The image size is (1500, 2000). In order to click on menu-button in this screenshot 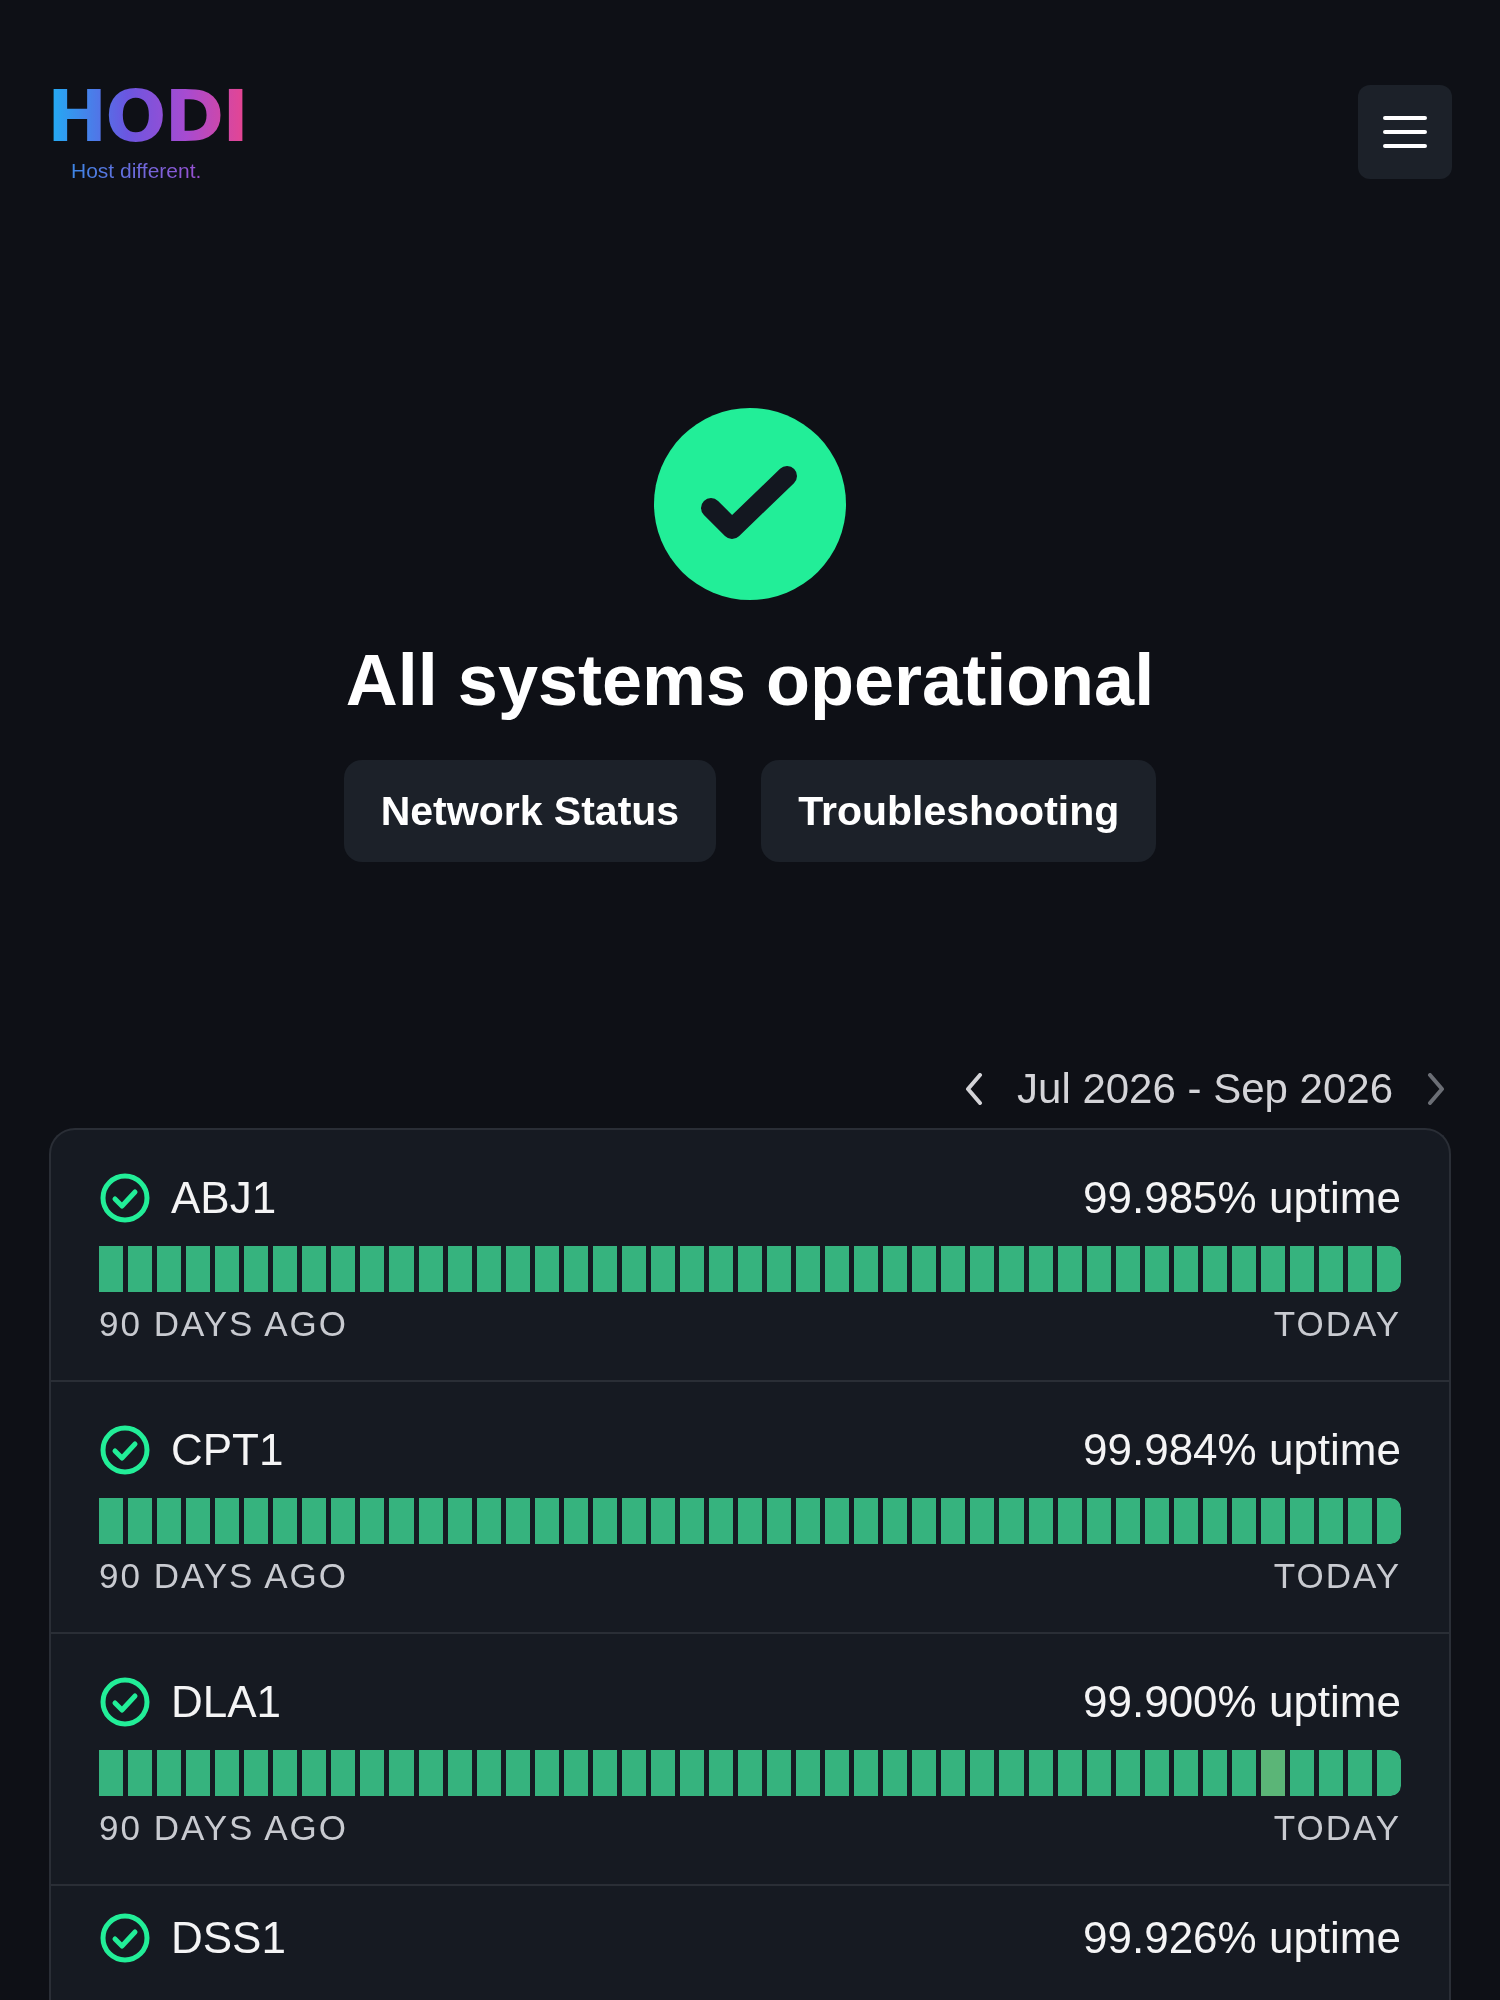, I will do `click(1405, 132)`.